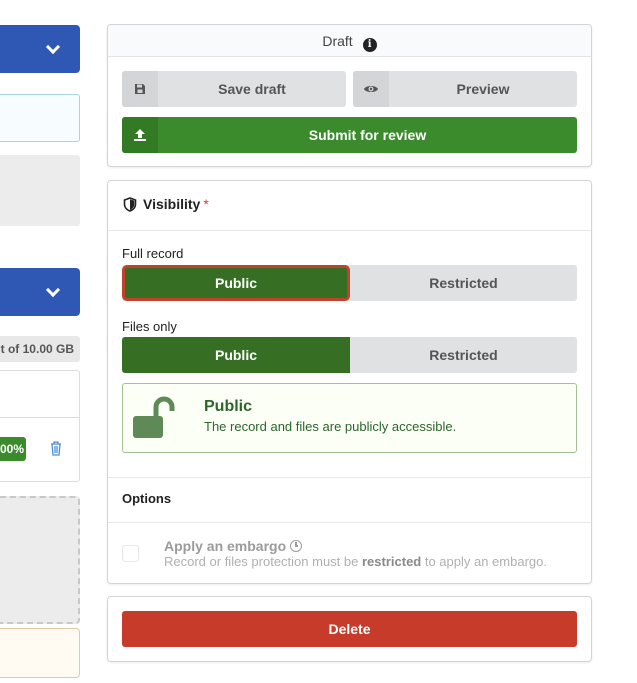 The width and height of the screenshot is (637, 683). I want to click on shield-icon, so click(130, 204).